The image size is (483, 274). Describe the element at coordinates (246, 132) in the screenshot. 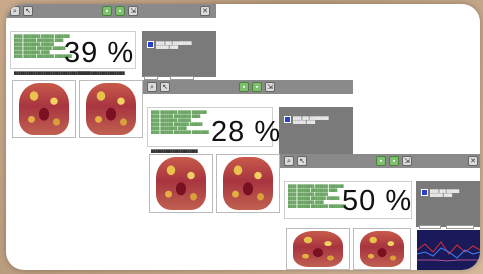

I see `percent-label: 28 %` at that location.